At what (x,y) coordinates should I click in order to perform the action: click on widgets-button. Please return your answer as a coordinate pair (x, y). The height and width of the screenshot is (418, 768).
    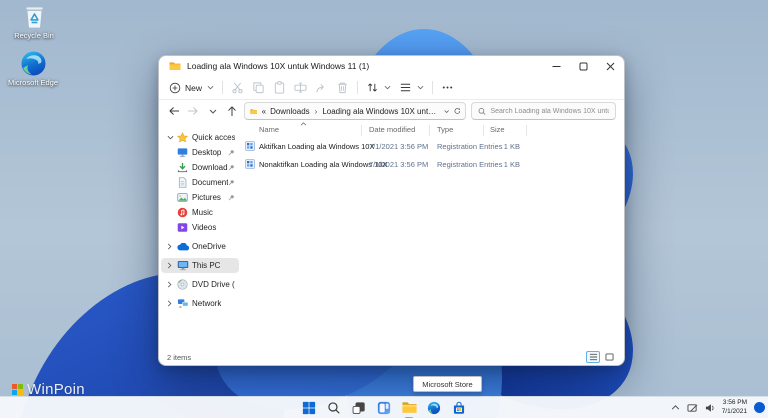
    Looking at the image, I should click on (384, 408).